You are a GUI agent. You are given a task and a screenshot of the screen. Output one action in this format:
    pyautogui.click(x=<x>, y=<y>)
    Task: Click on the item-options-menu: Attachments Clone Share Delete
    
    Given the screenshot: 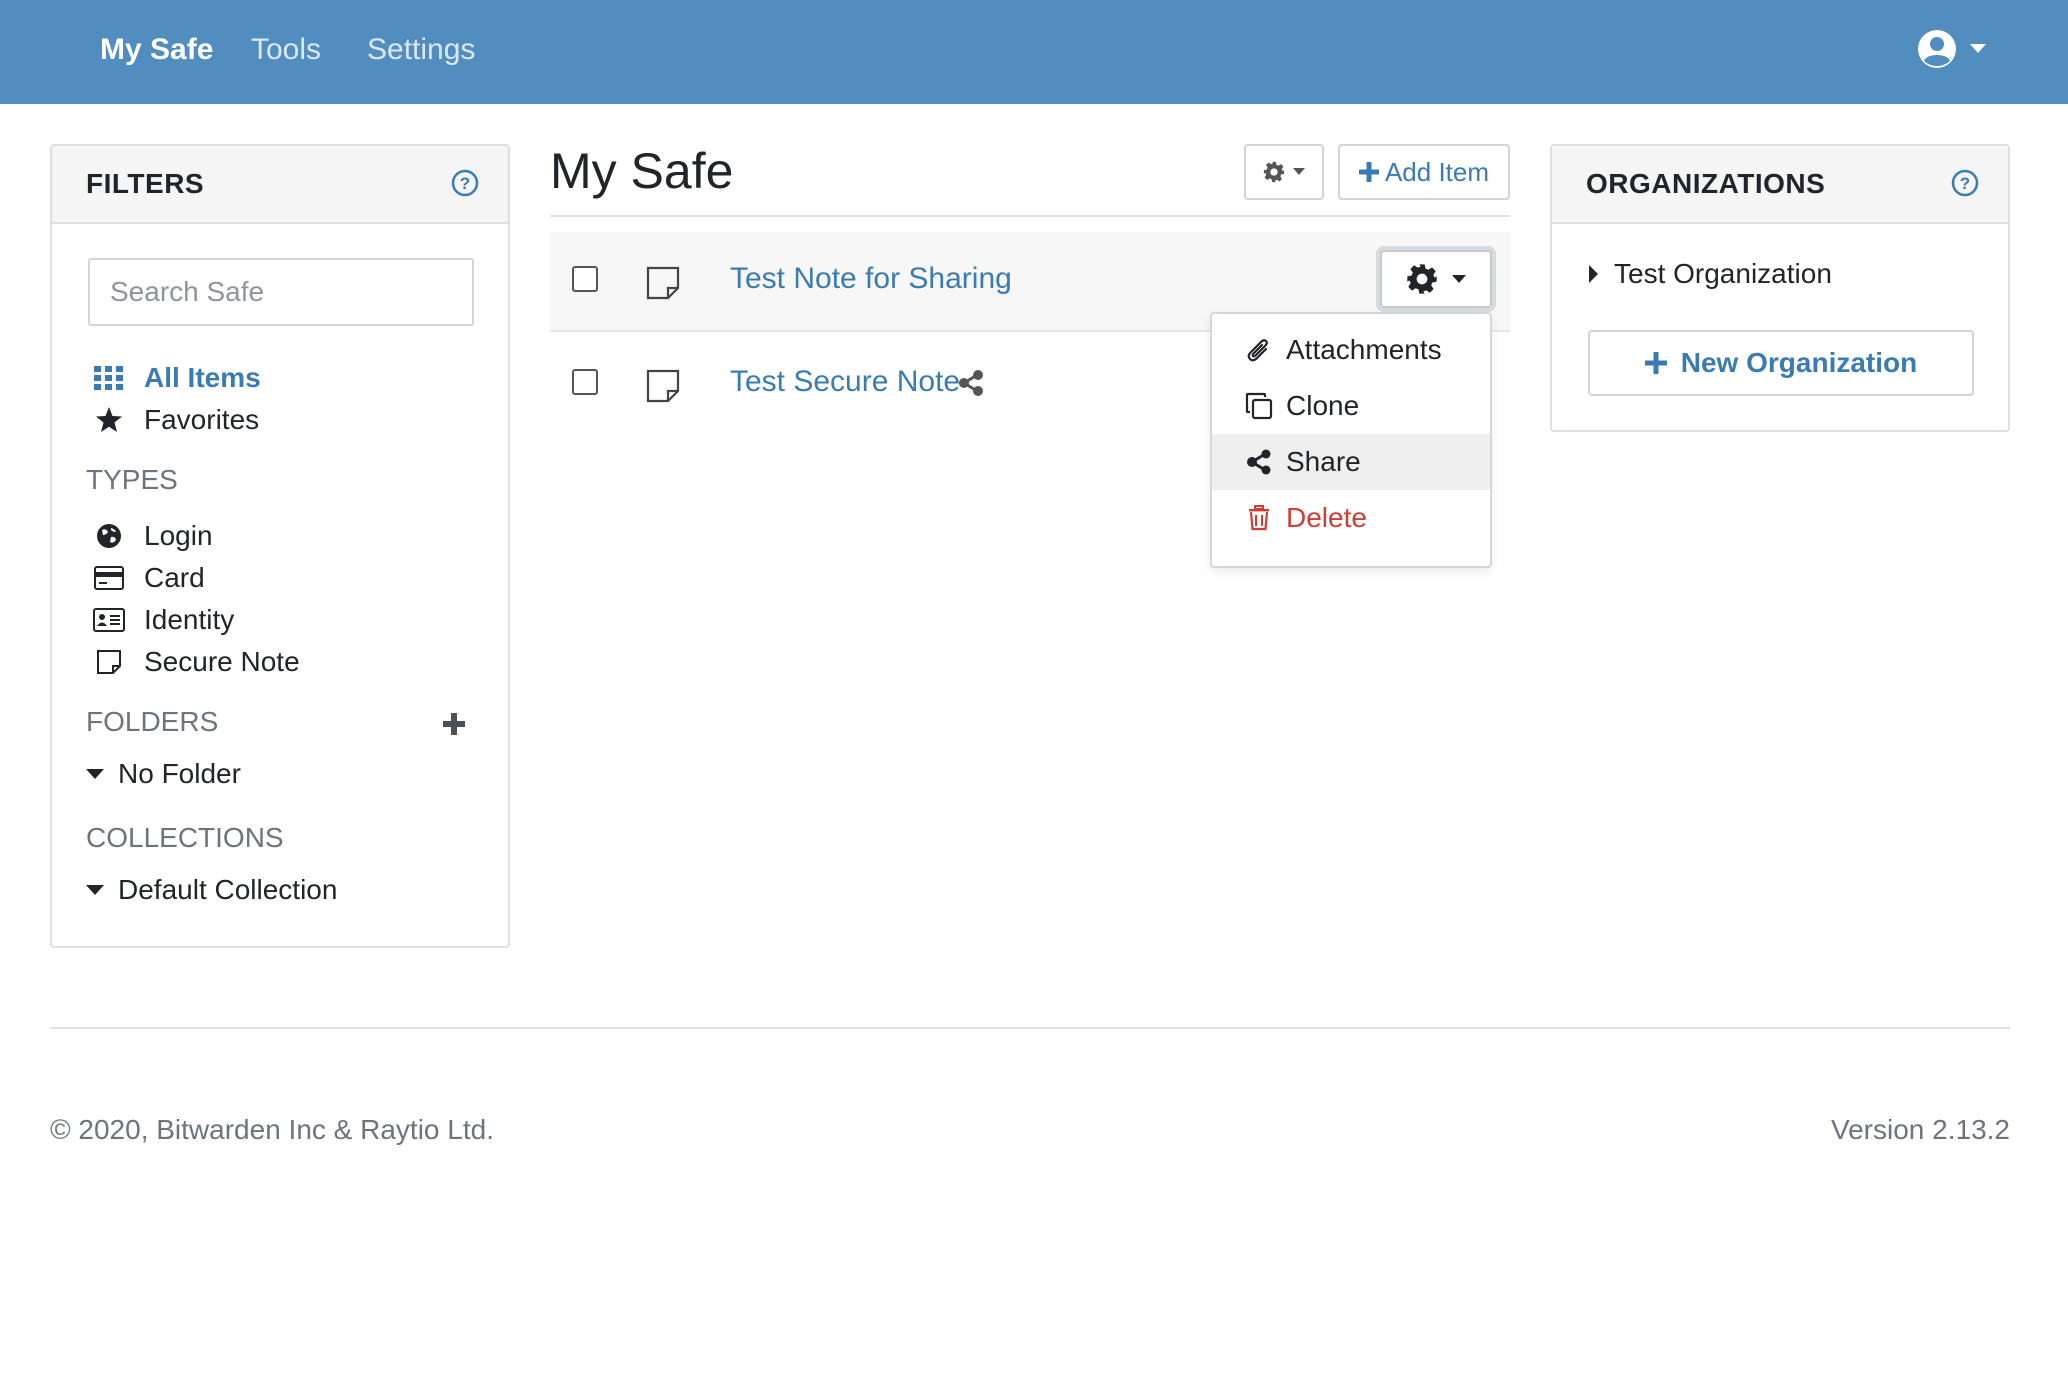 What is the action you would take?
    pyautogui.click(x=1351, y=440)
    